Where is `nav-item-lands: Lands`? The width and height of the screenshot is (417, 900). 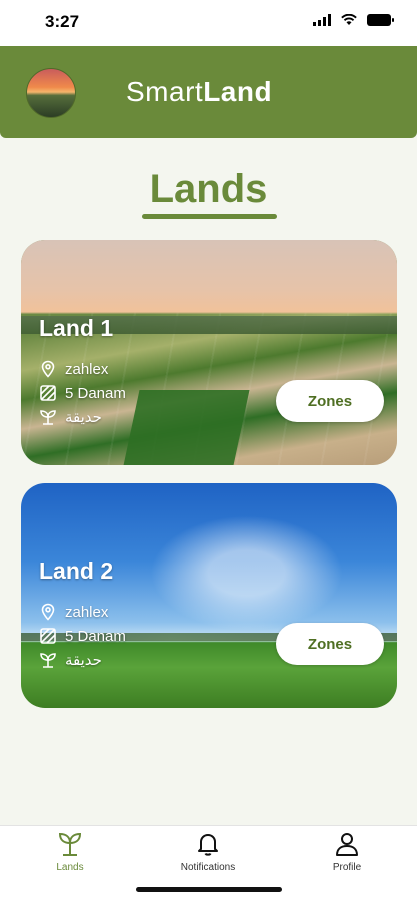
nav-item-lands: Lands is located at coordinates (70, 851).